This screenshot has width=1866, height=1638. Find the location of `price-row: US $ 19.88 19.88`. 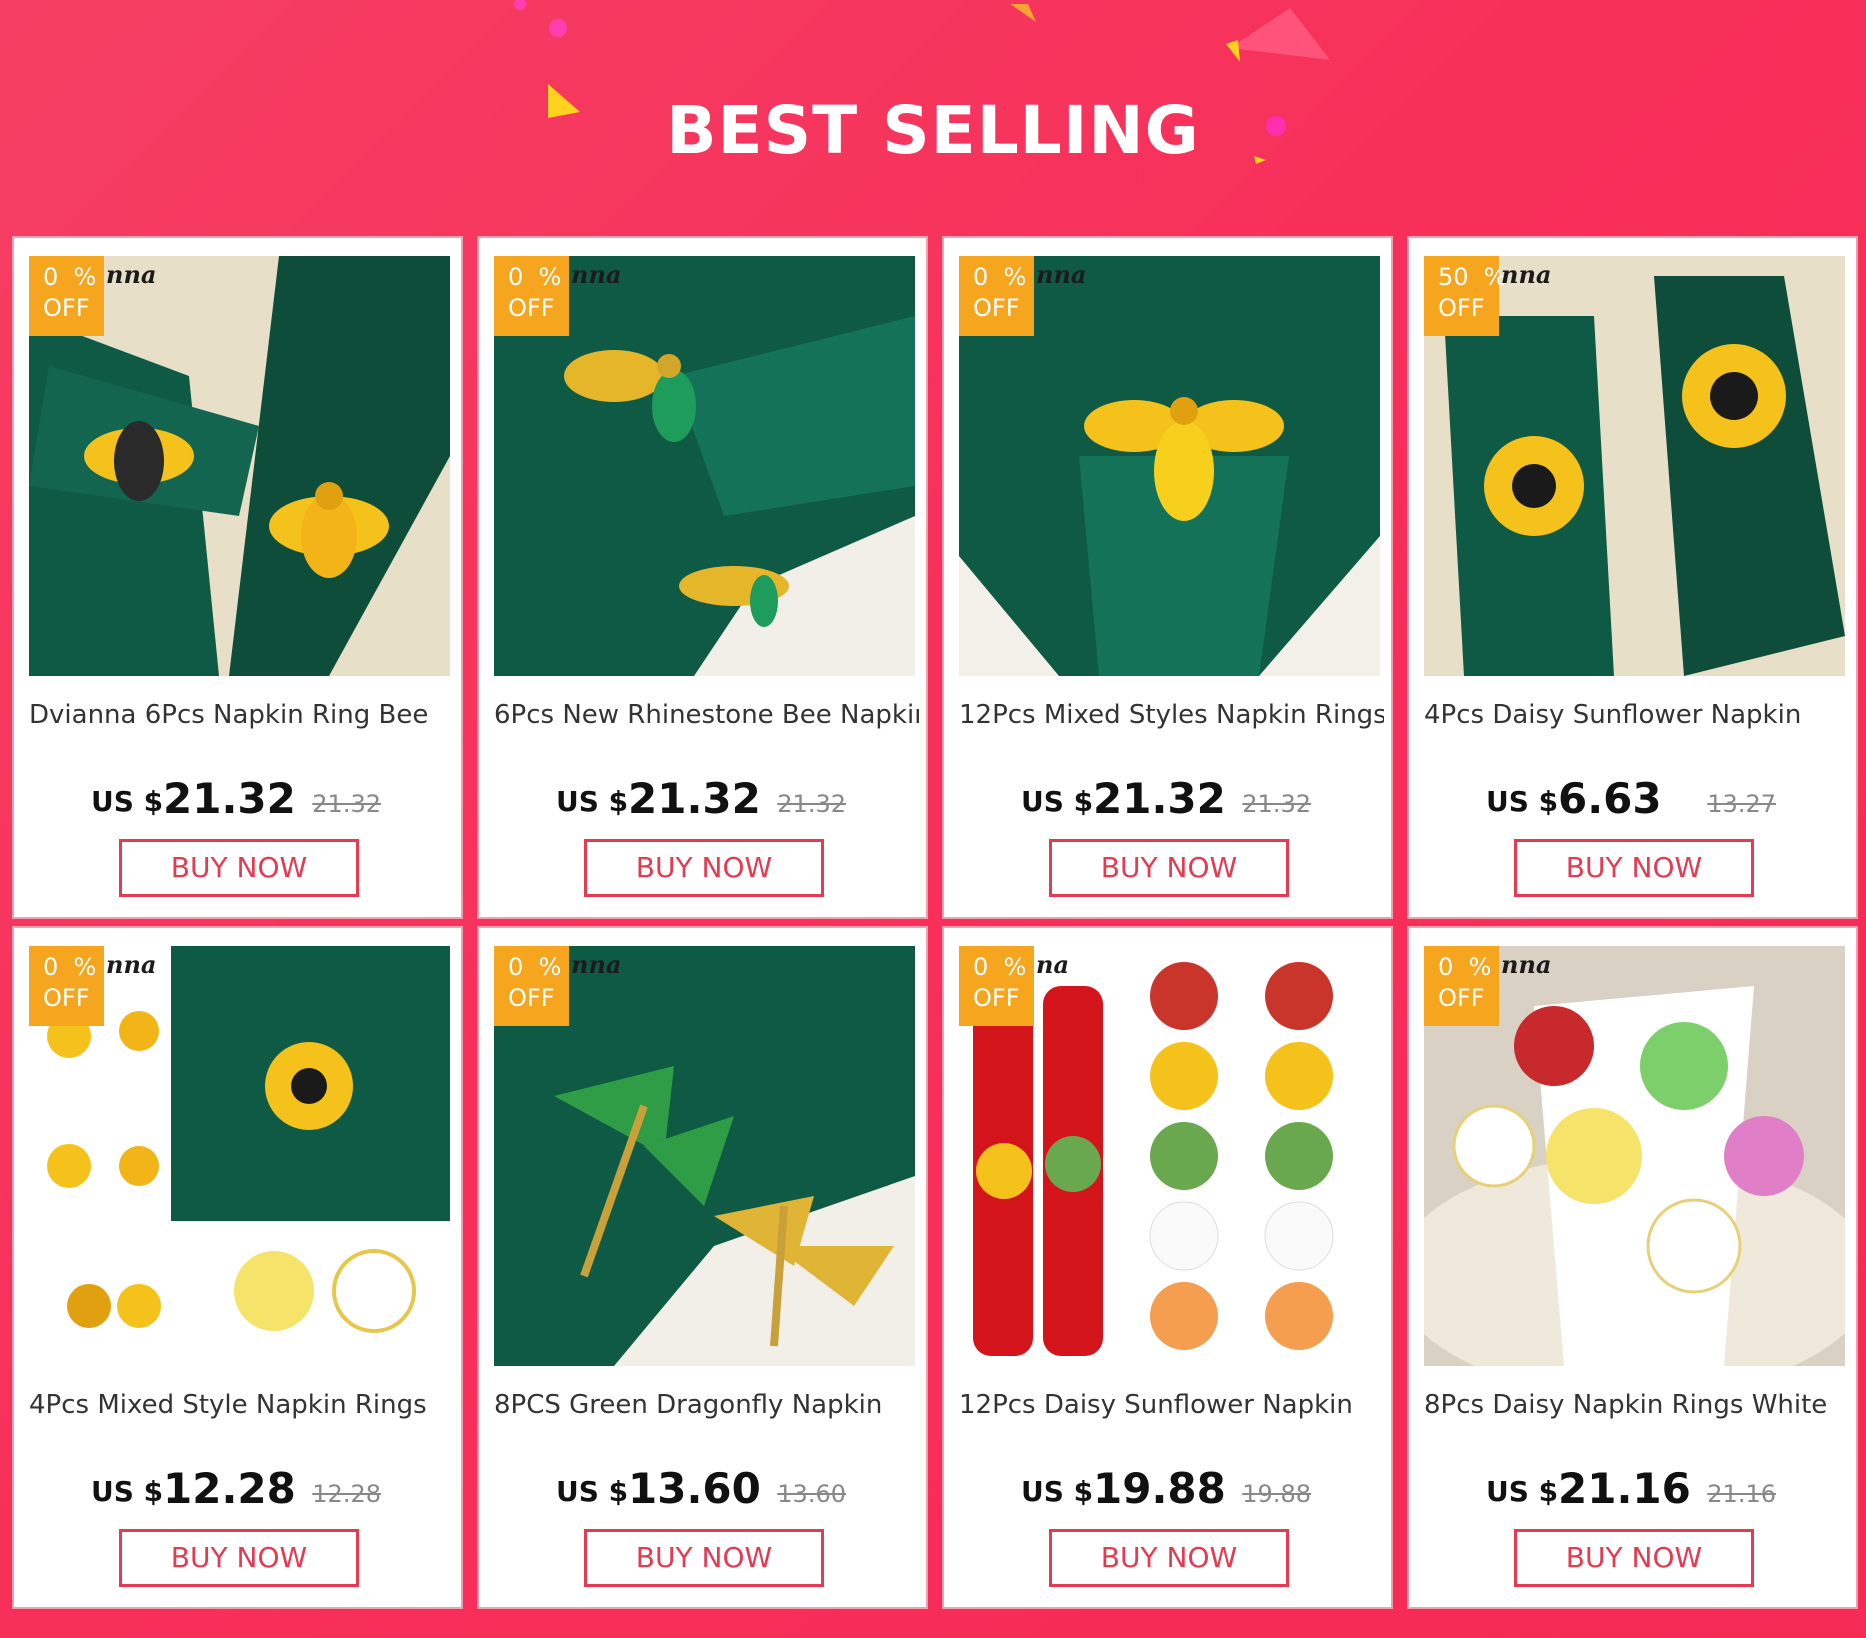

price-row: US $ 19.88 19.88 is located at coordinates (1167, 1488).